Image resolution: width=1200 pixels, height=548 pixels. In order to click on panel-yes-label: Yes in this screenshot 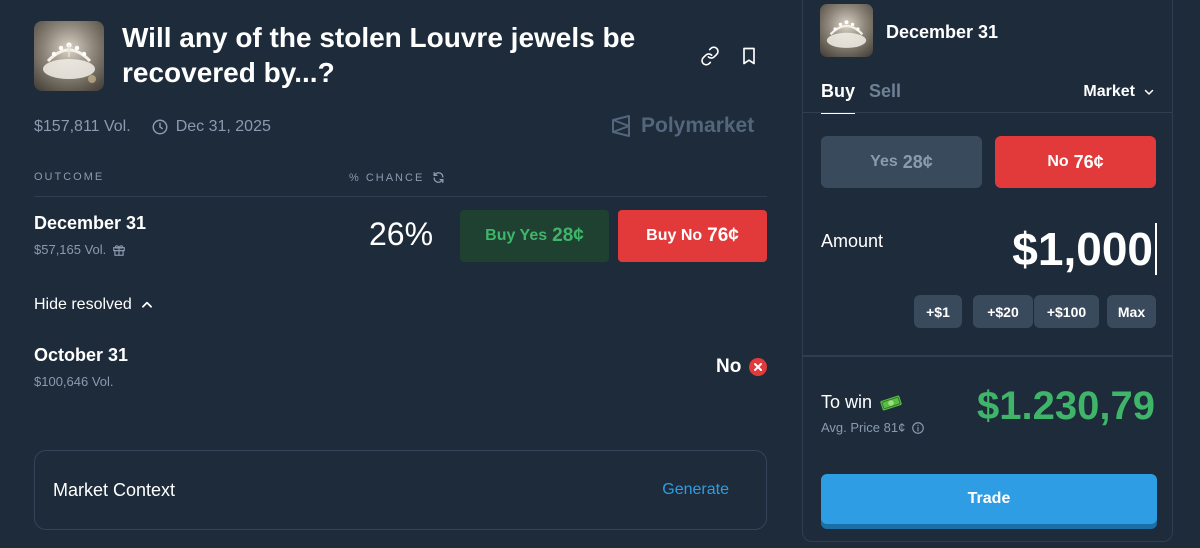, I will do `click(884, 161)`.